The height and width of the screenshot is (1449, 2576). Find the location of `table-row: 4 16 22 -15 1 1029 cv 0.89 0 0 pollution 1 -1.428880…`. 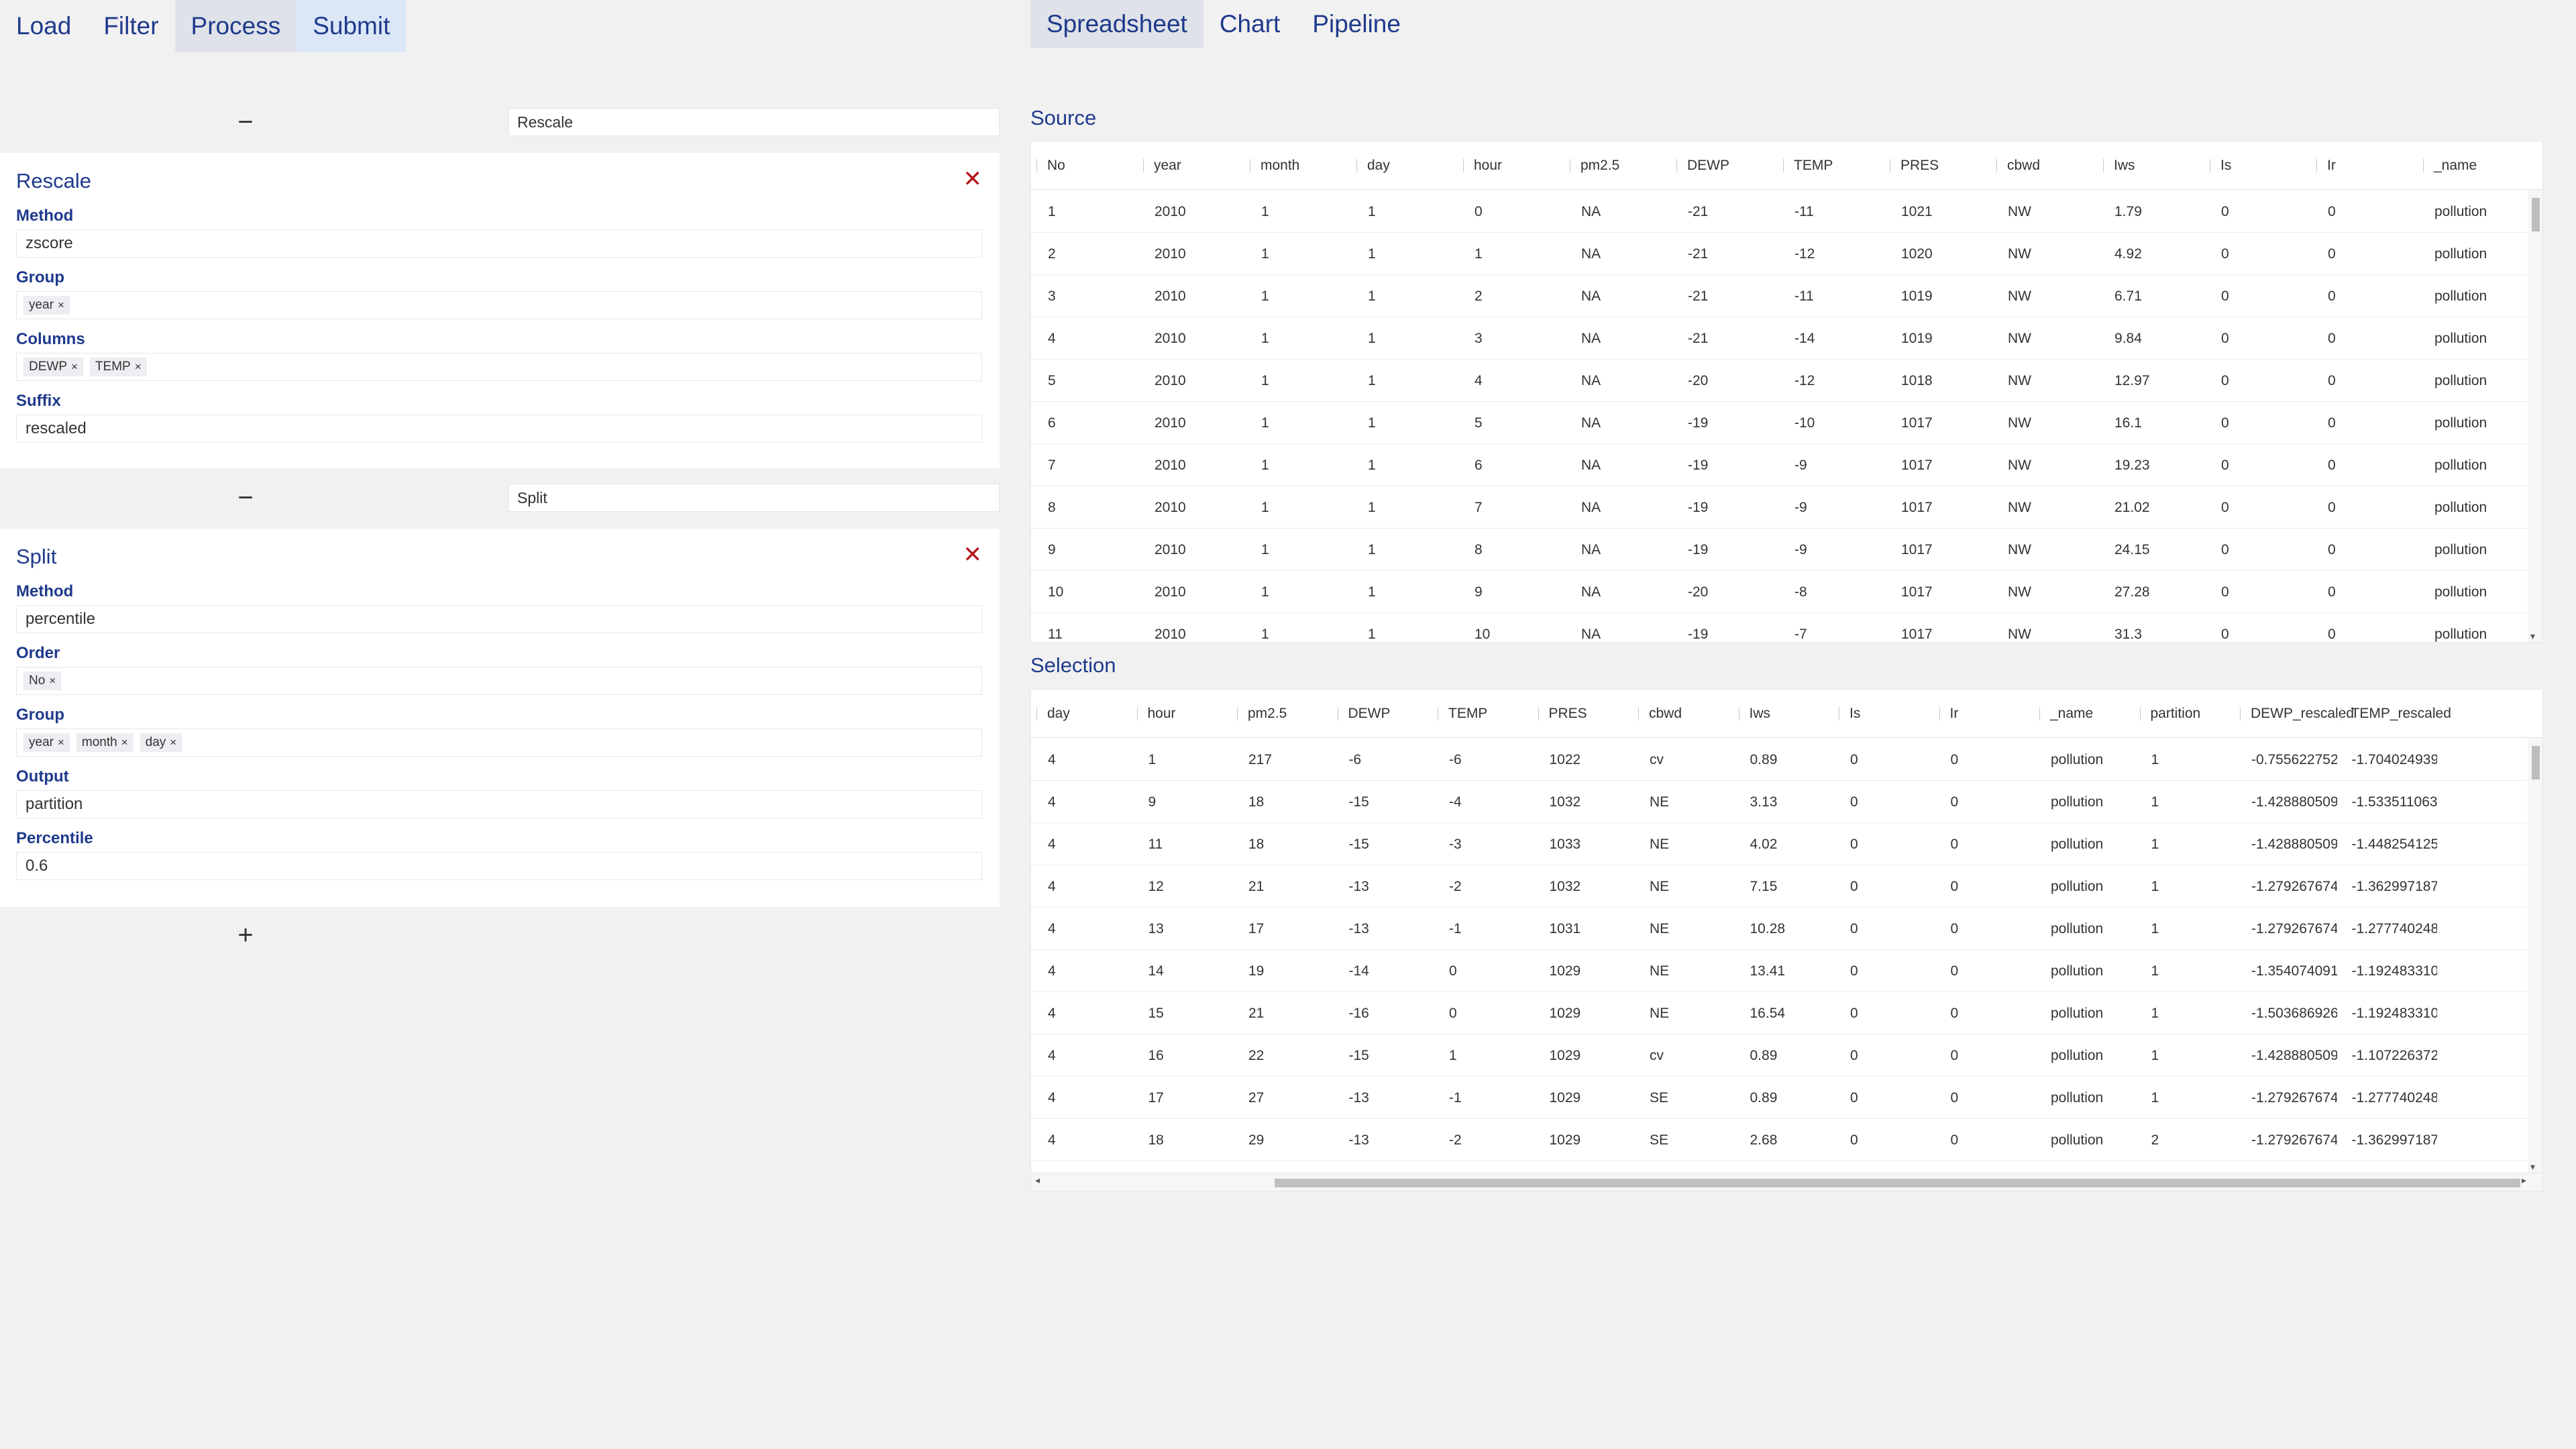

table-row: 4 16 22 -15 1 1029 cv 0.89 0 0 pollution 1 -1.428880… is located at coordinates (1786, 1055).